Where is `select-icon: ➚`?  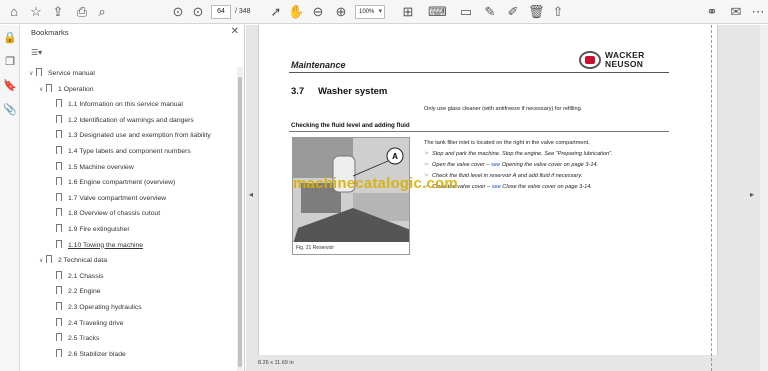
select-icon: ➚ is located at coordinates (276, 12).